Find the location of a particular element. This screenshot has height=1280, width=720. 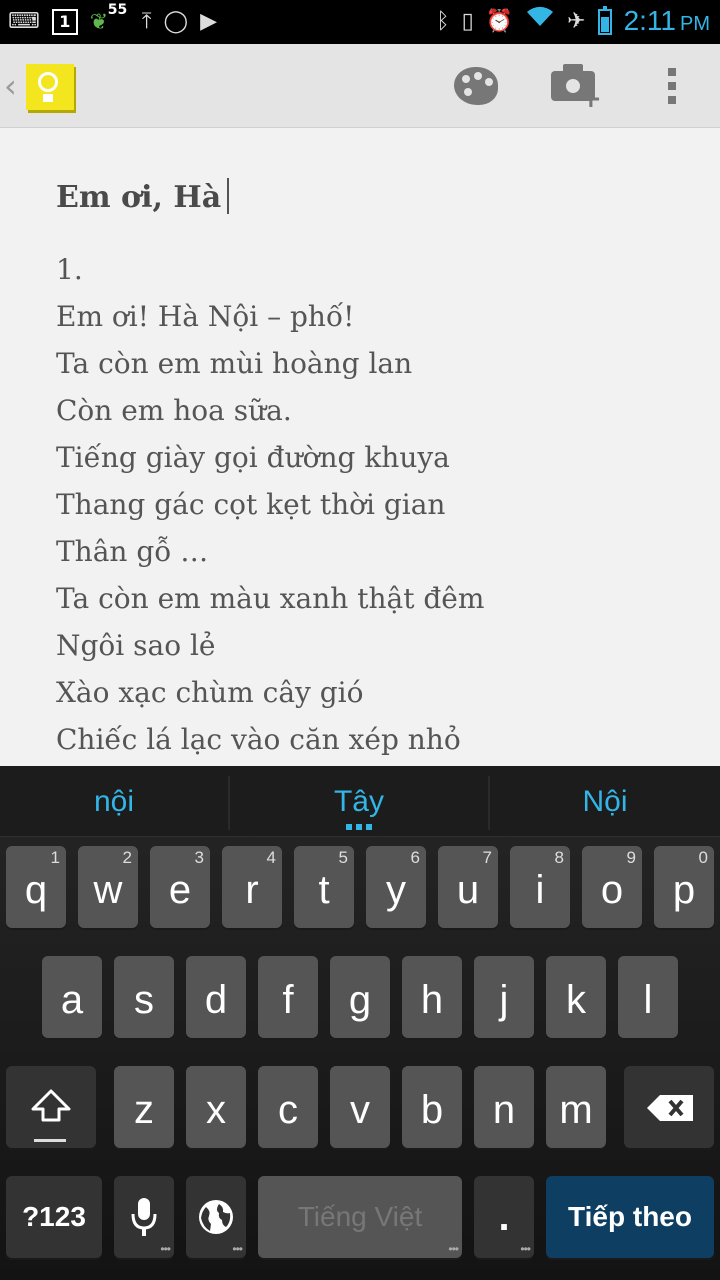

palette-icon is located at coordinates (476, 86).